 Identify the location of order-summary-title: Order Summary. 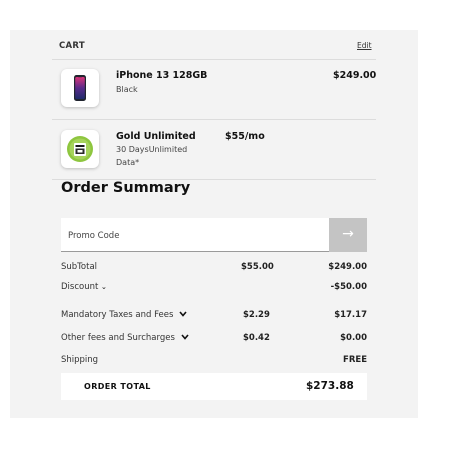
(126, 188).